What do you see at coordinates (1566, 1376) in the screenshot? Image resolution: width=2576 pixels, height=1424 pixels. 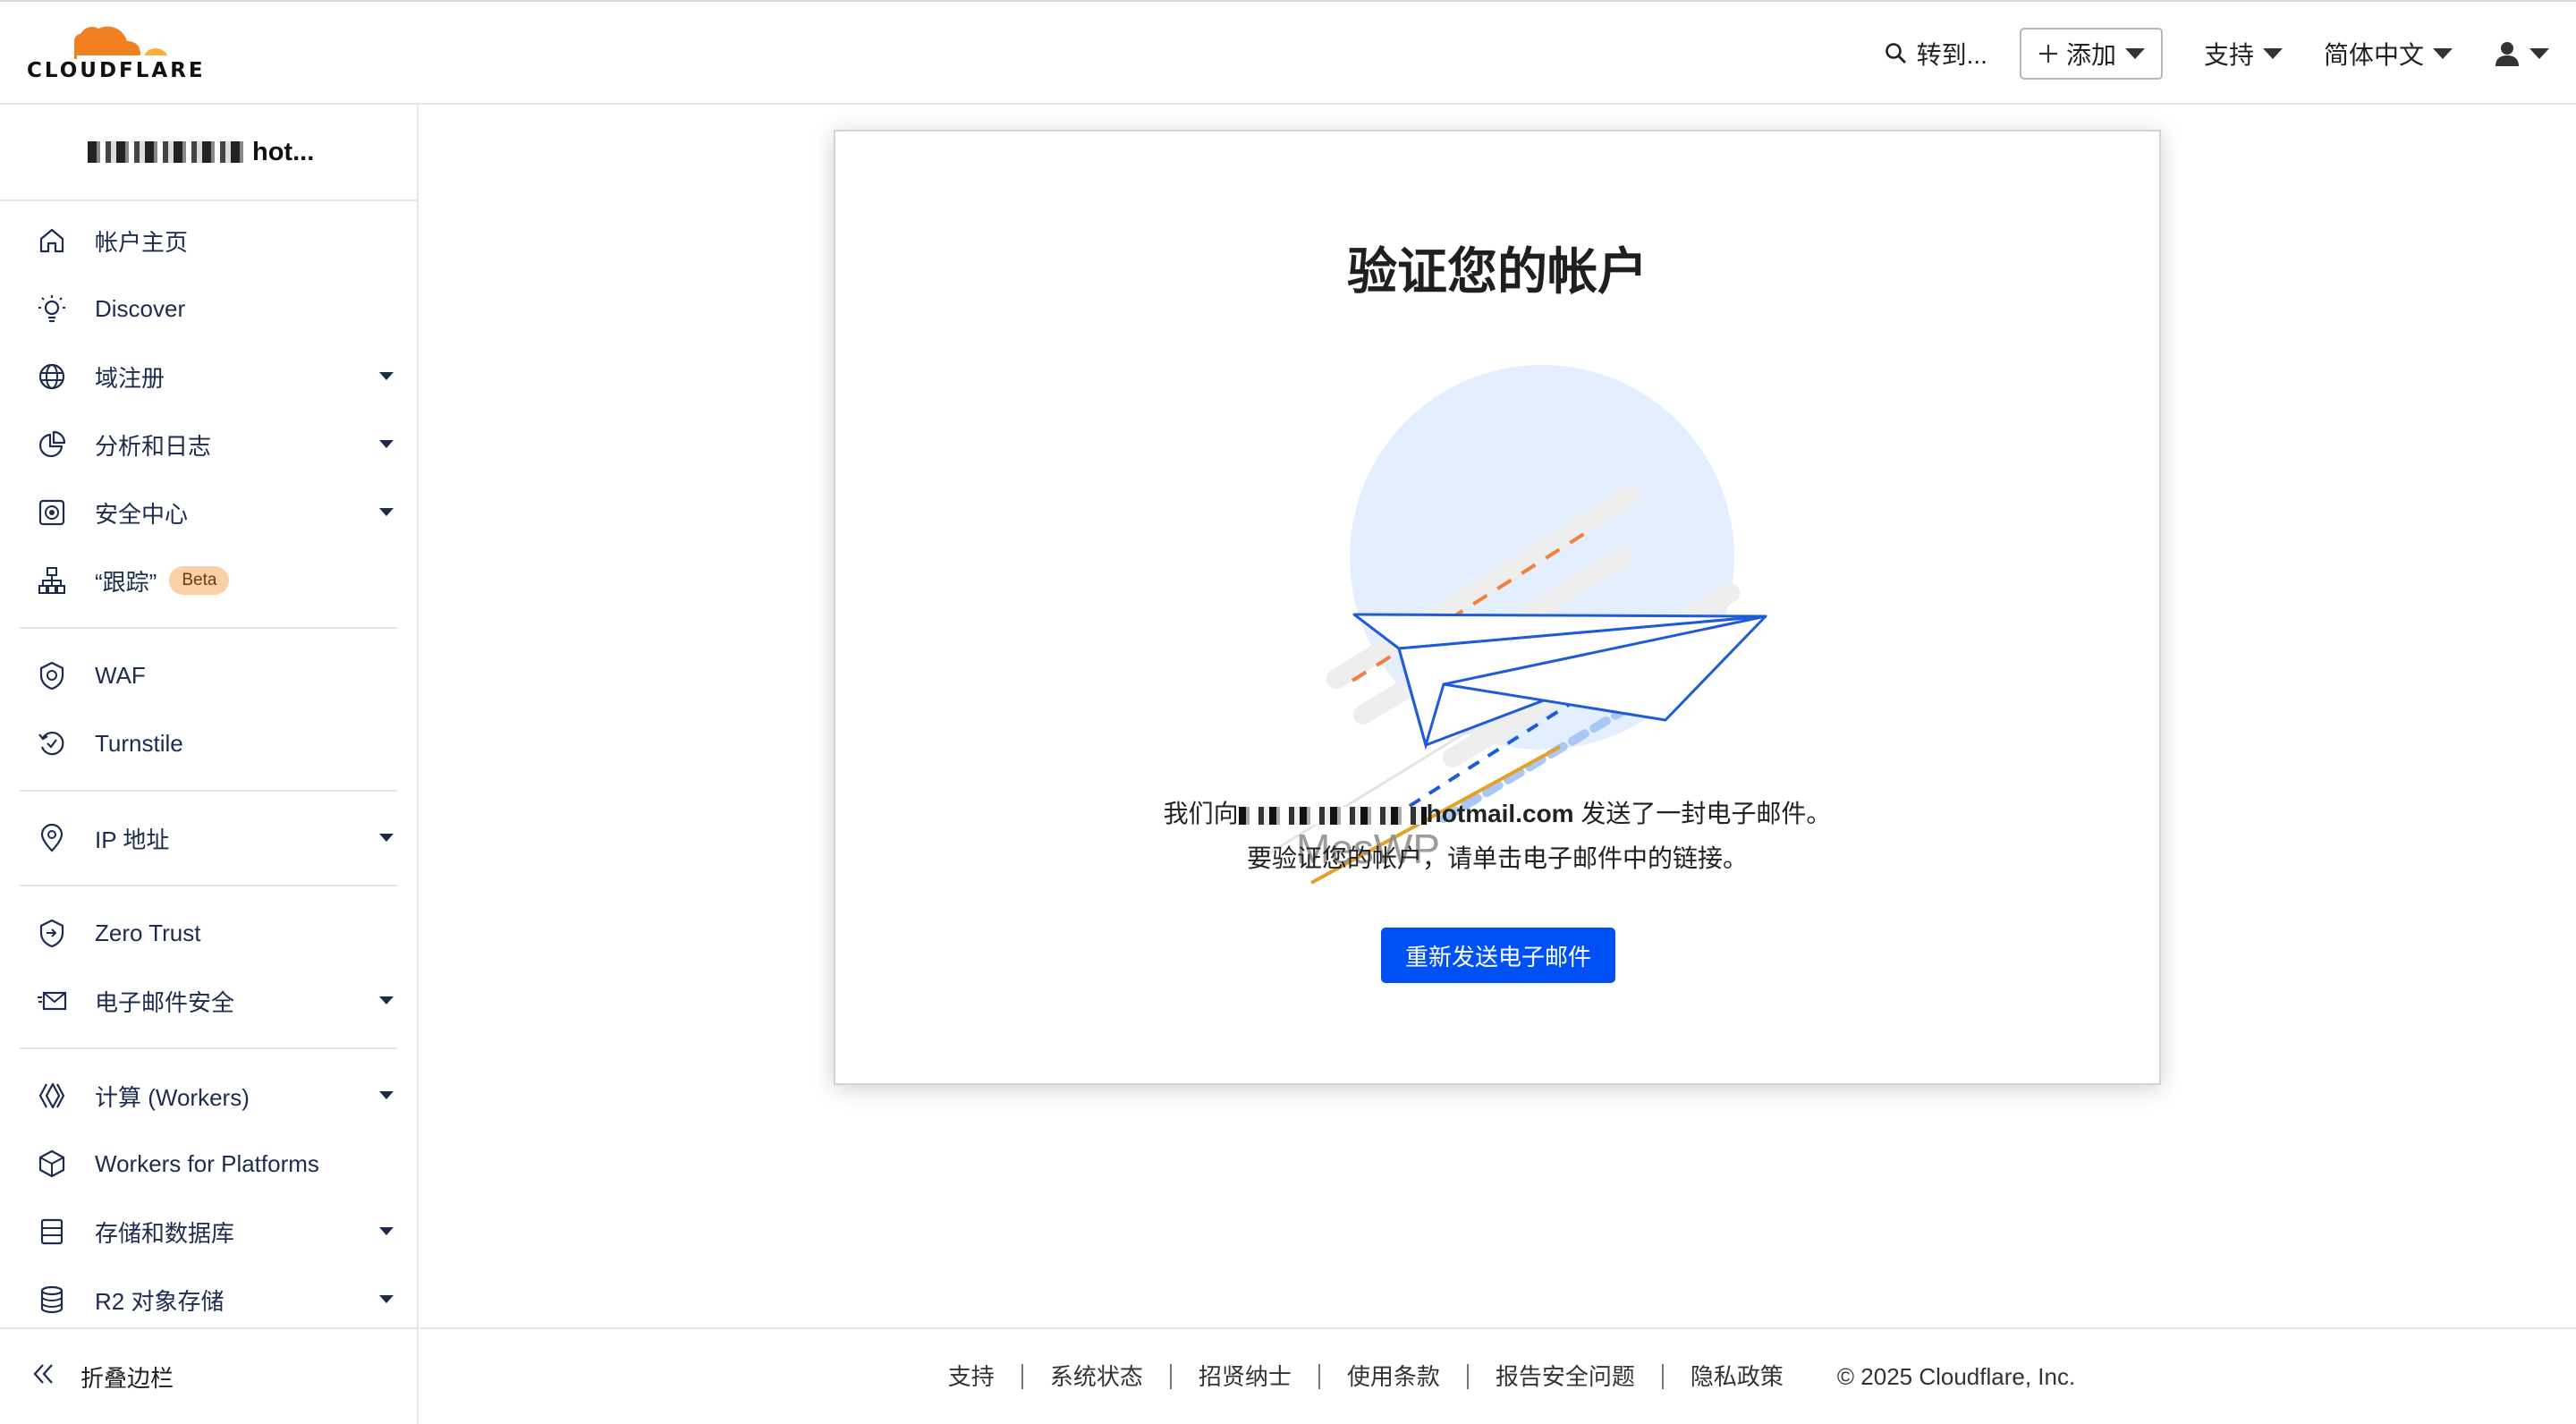 I see `footer-link-report-security: 报告安全问题` at bounding box center [1566, 1376].